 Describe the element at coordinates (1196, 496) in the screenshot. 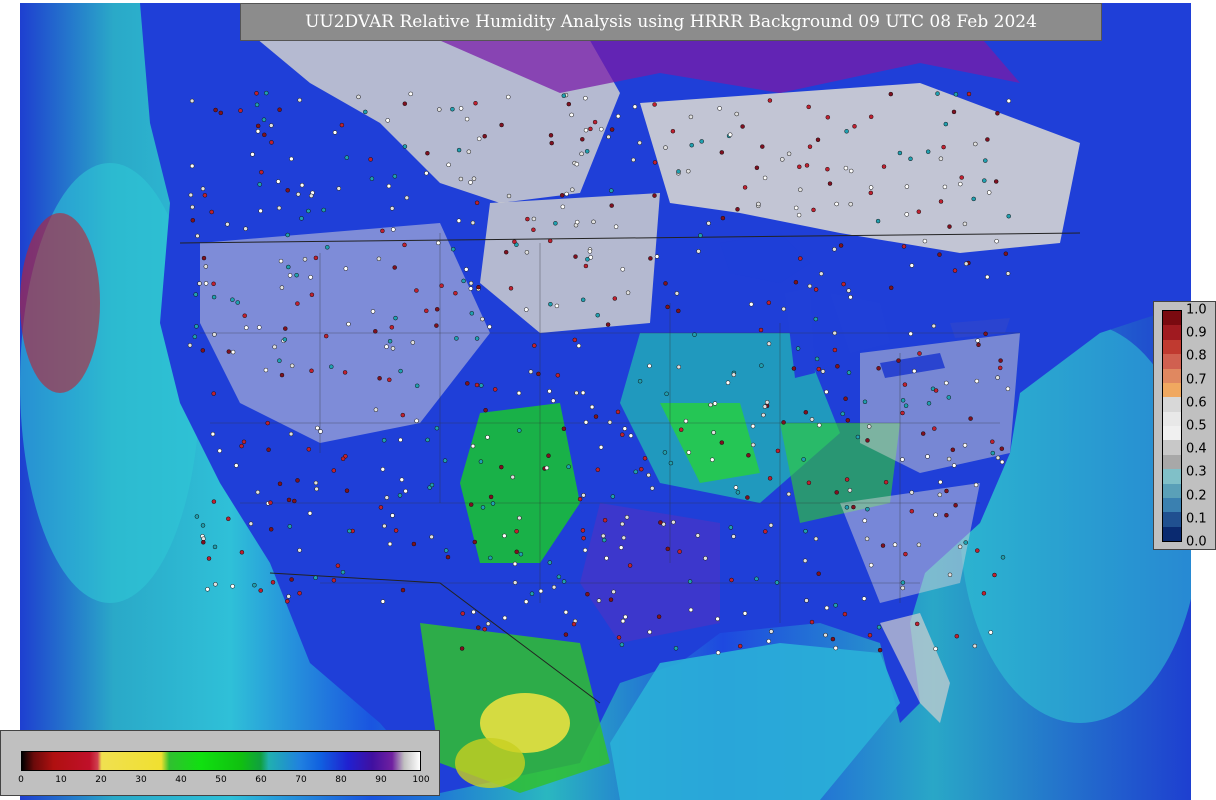

I see `station-colorbar-tick: 0.2` at that location.